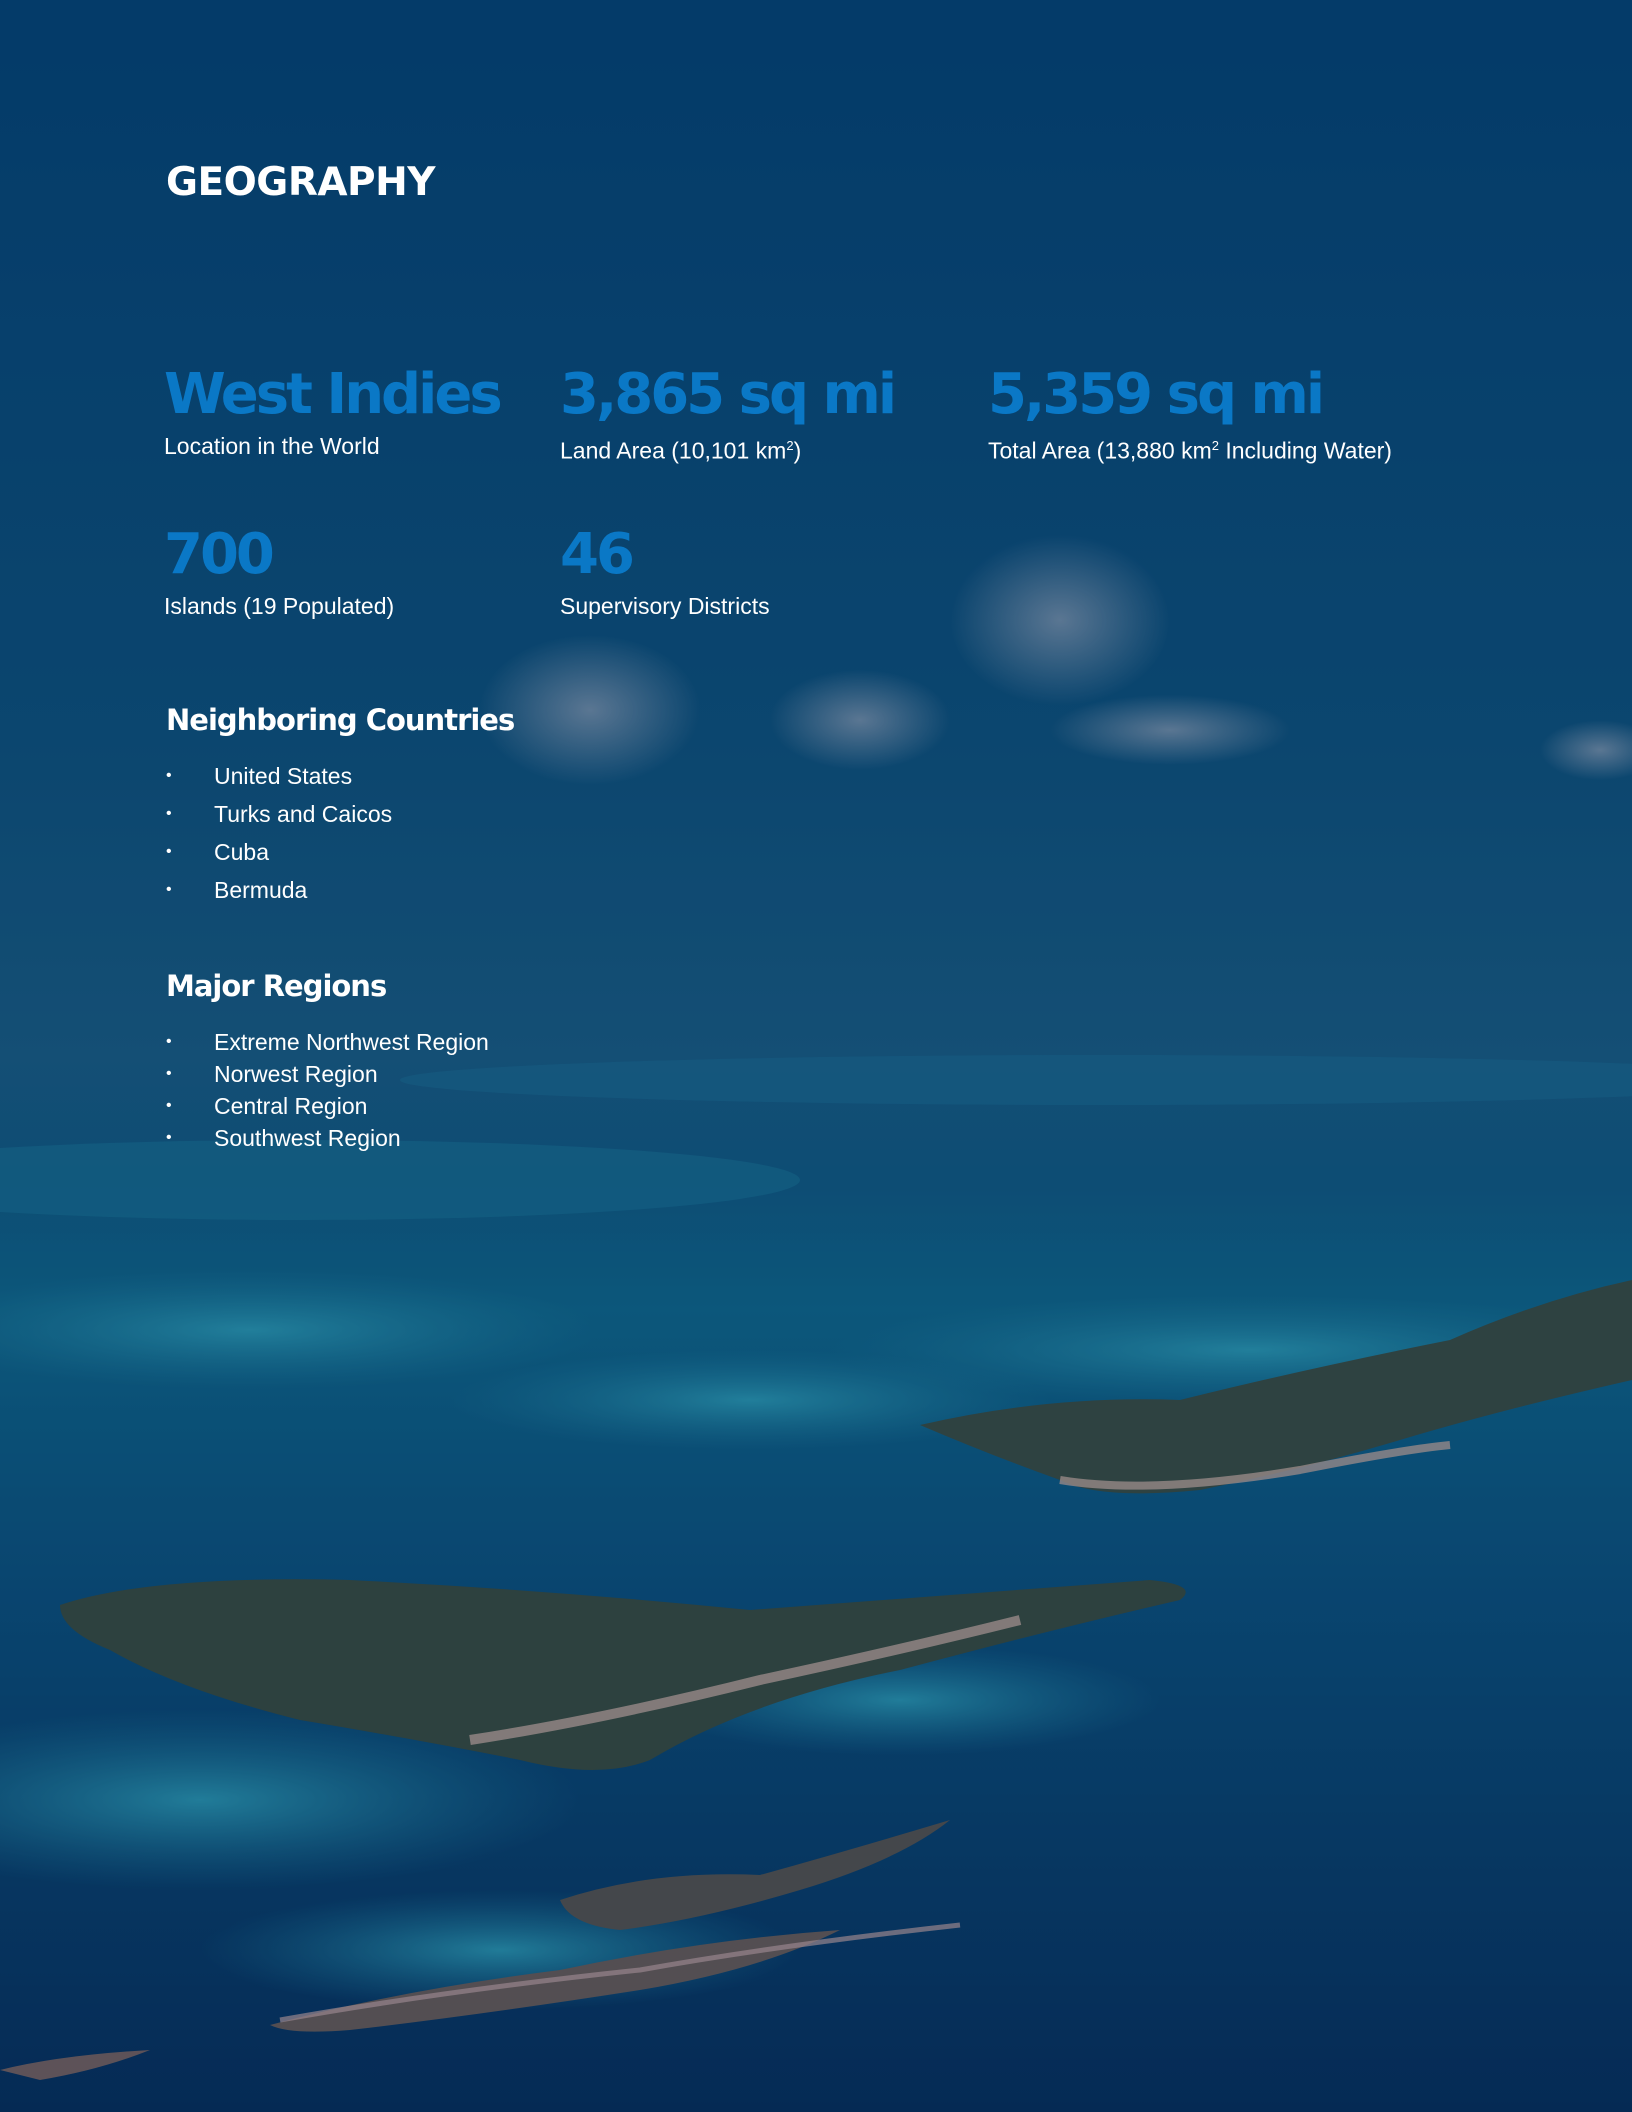  I want to click on list-item: • Cuba, so click(279, 852).